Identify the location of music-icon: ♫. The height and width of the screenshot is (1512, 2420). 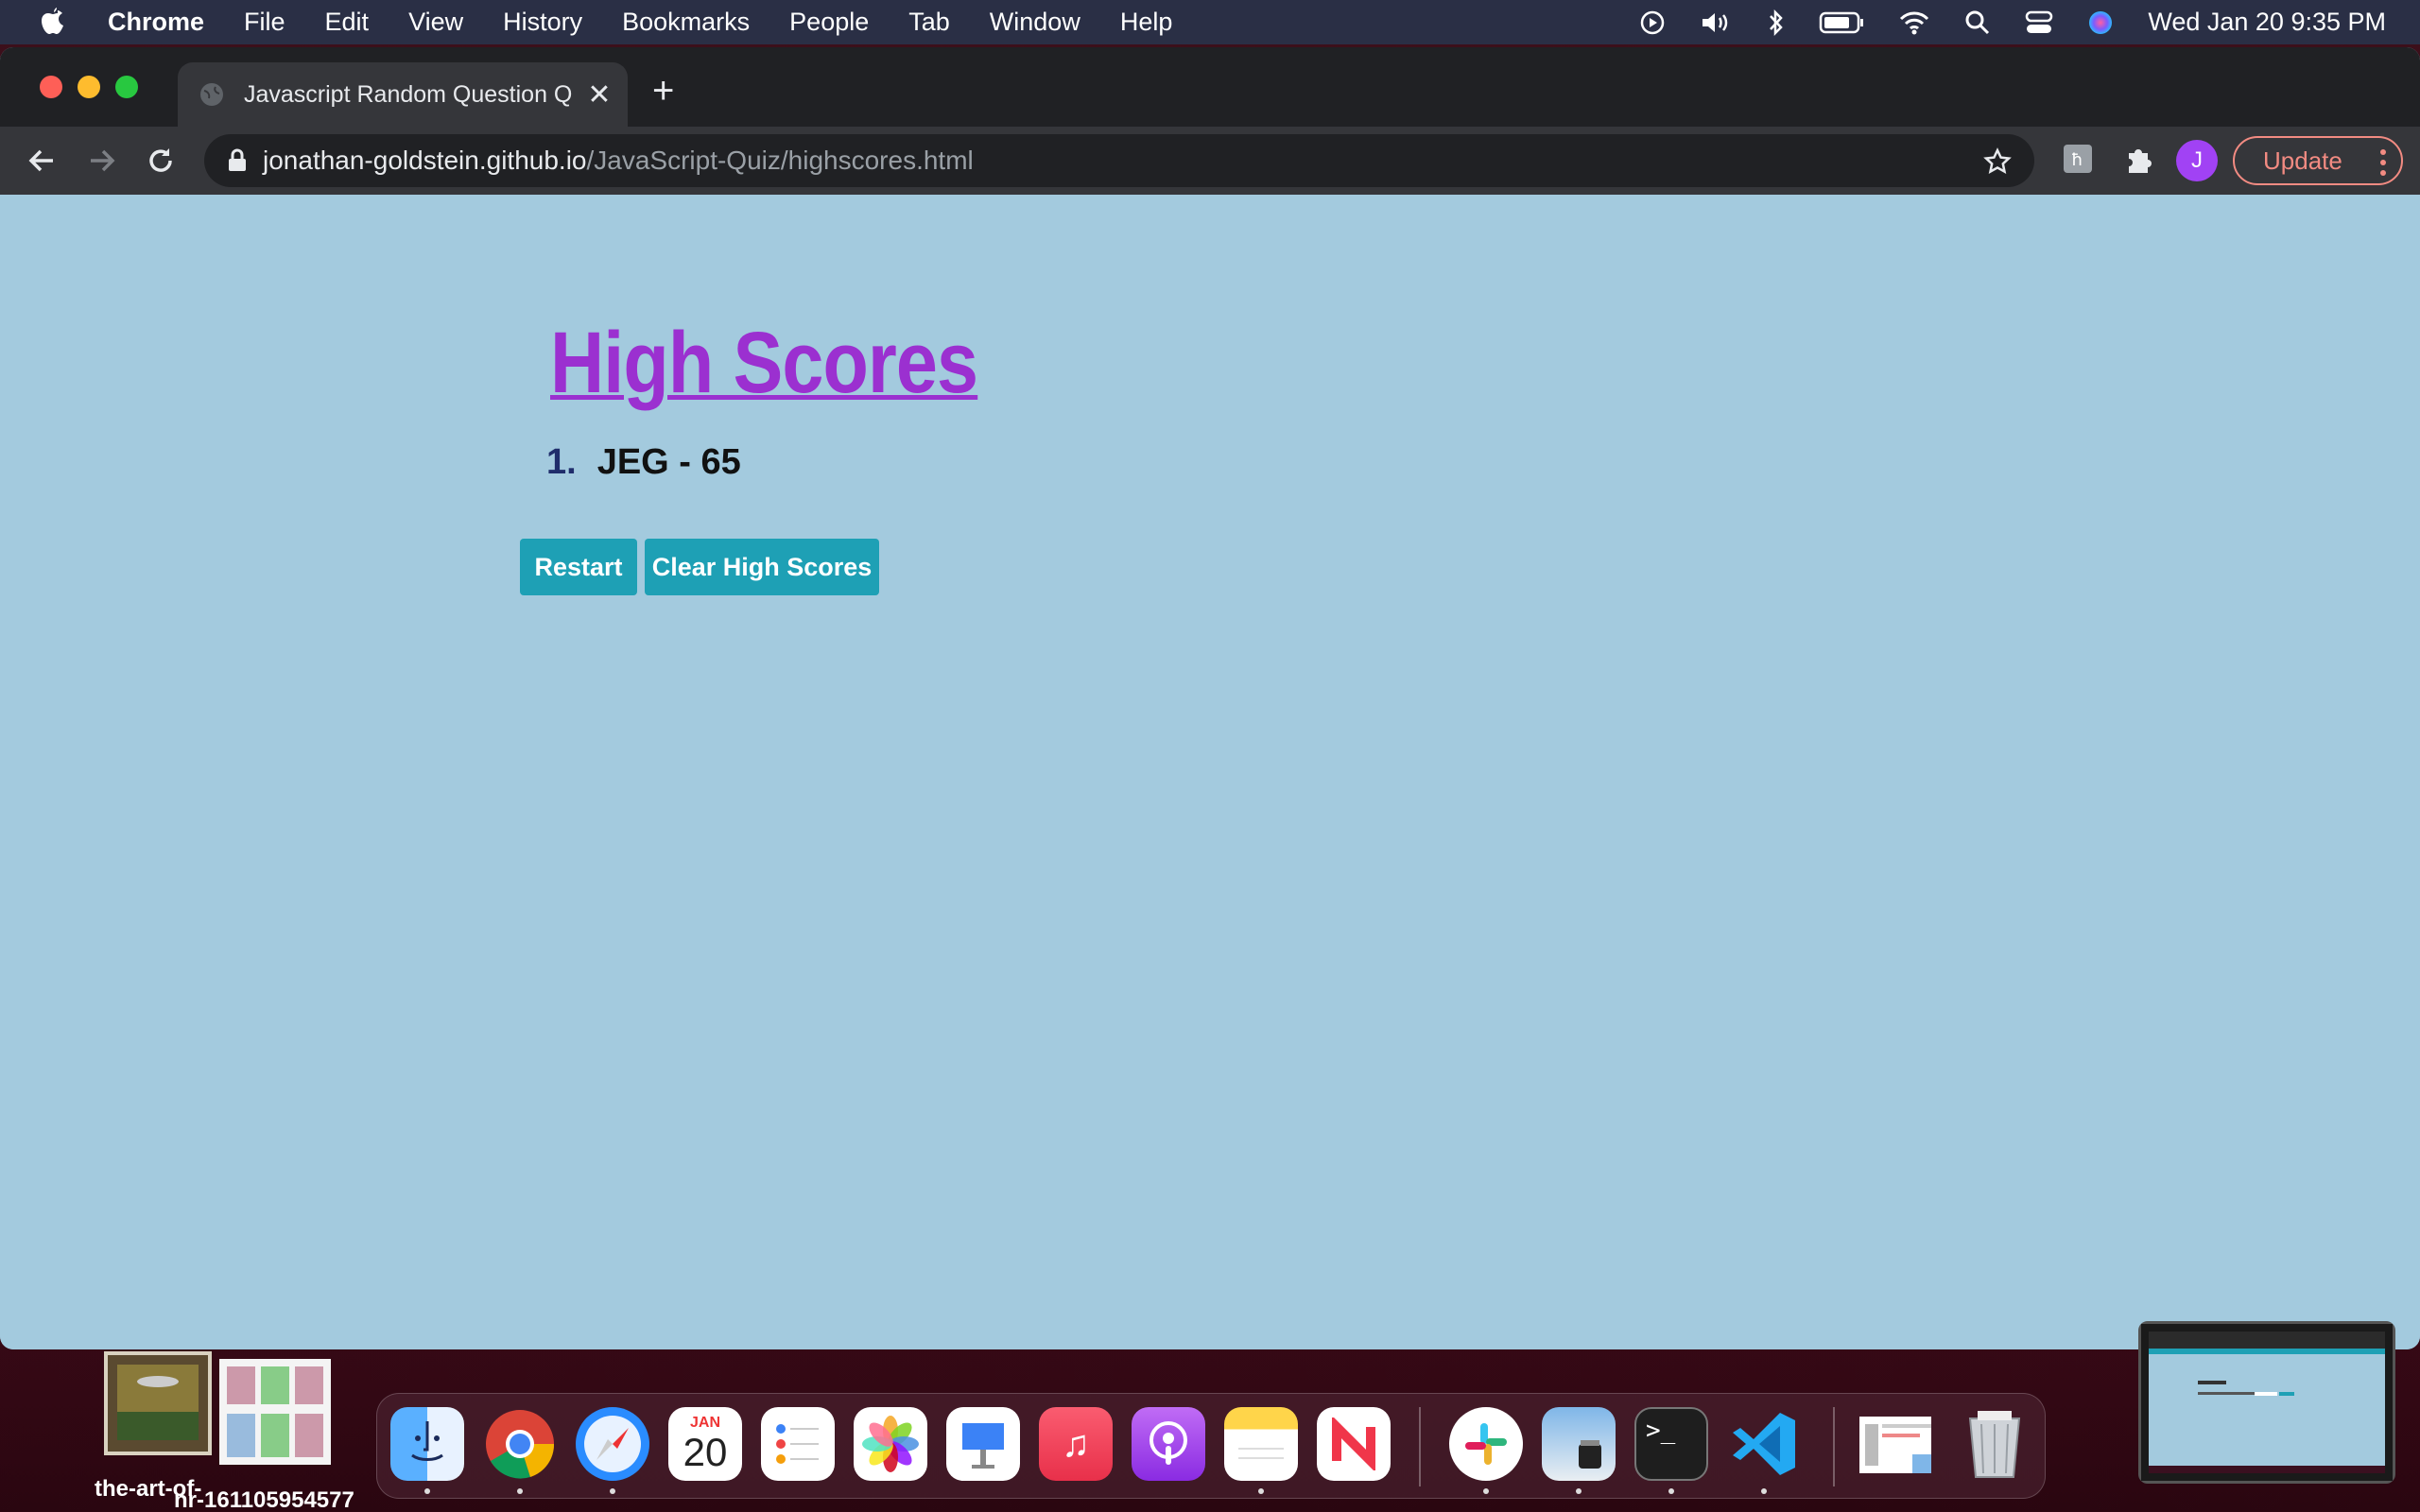
(1076, 1444).